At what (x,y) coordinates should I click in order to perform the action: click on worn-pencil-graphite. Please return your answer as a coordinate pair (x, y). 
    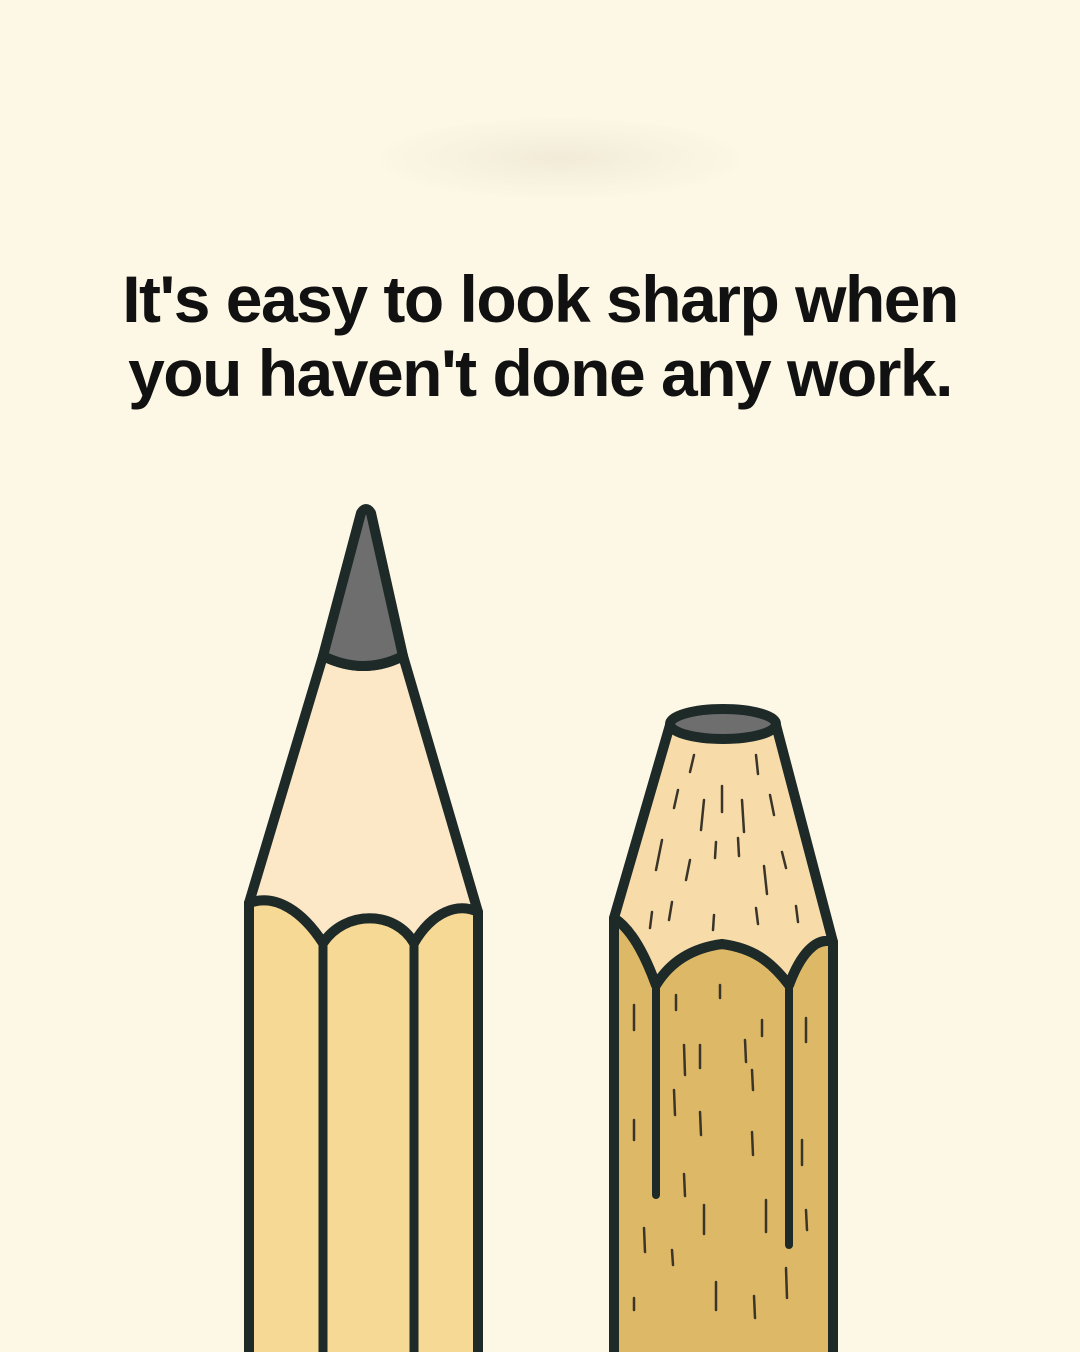
    Looking at the image, I should click on (723, 724).